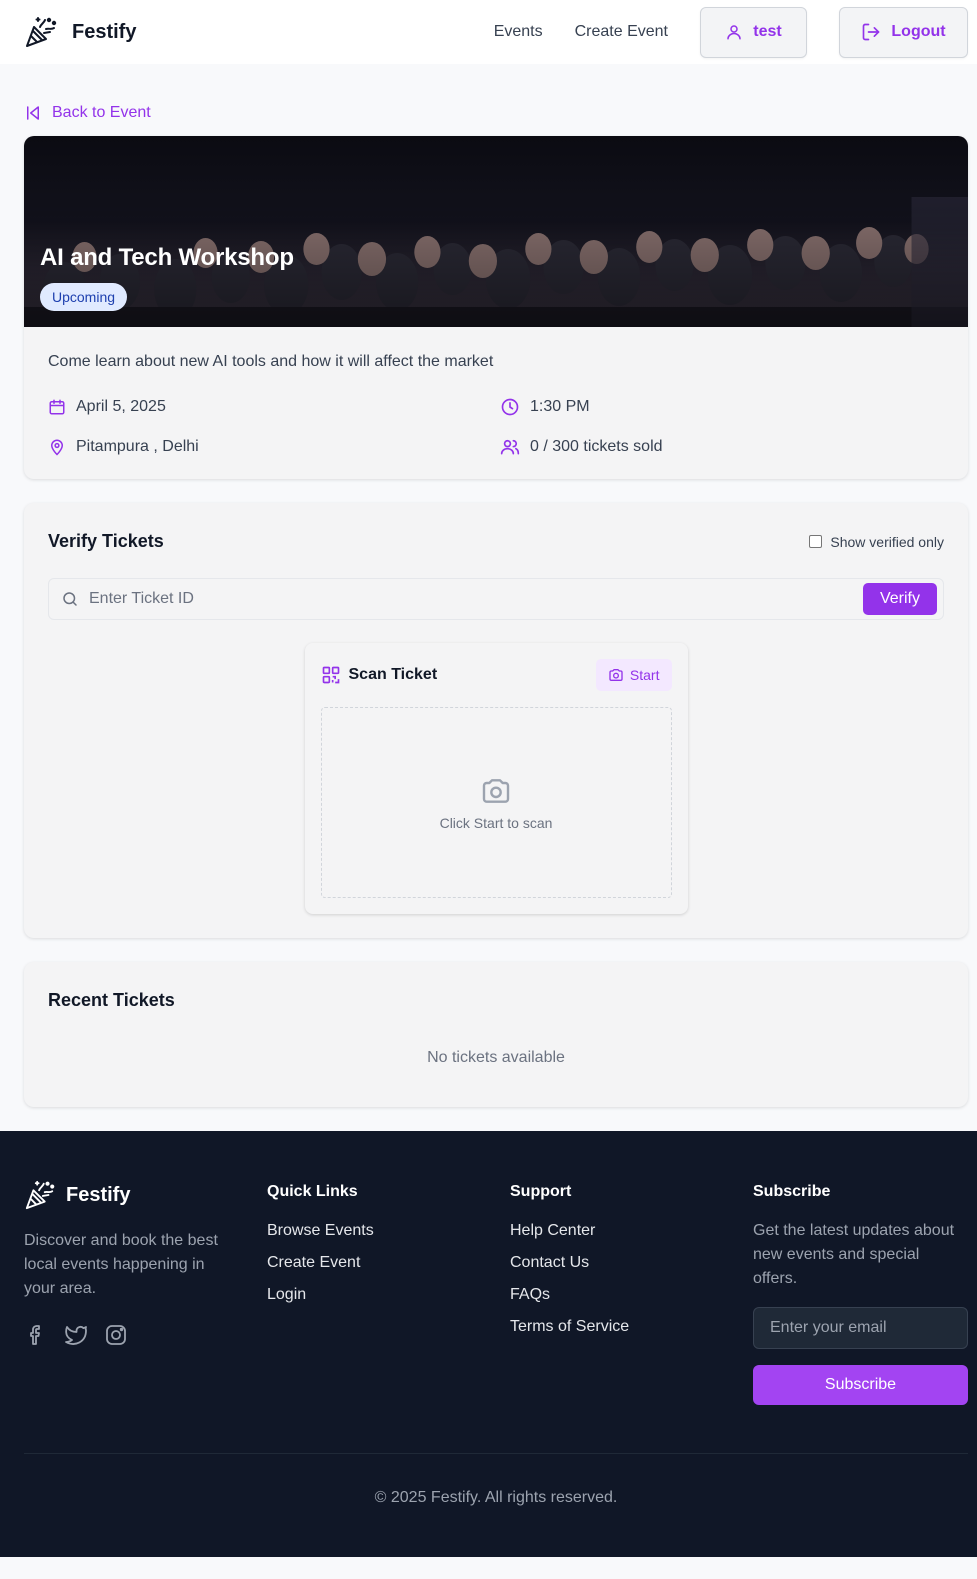  I want to click on main-nav: Events Create Event test Logout, so click(731, 32).